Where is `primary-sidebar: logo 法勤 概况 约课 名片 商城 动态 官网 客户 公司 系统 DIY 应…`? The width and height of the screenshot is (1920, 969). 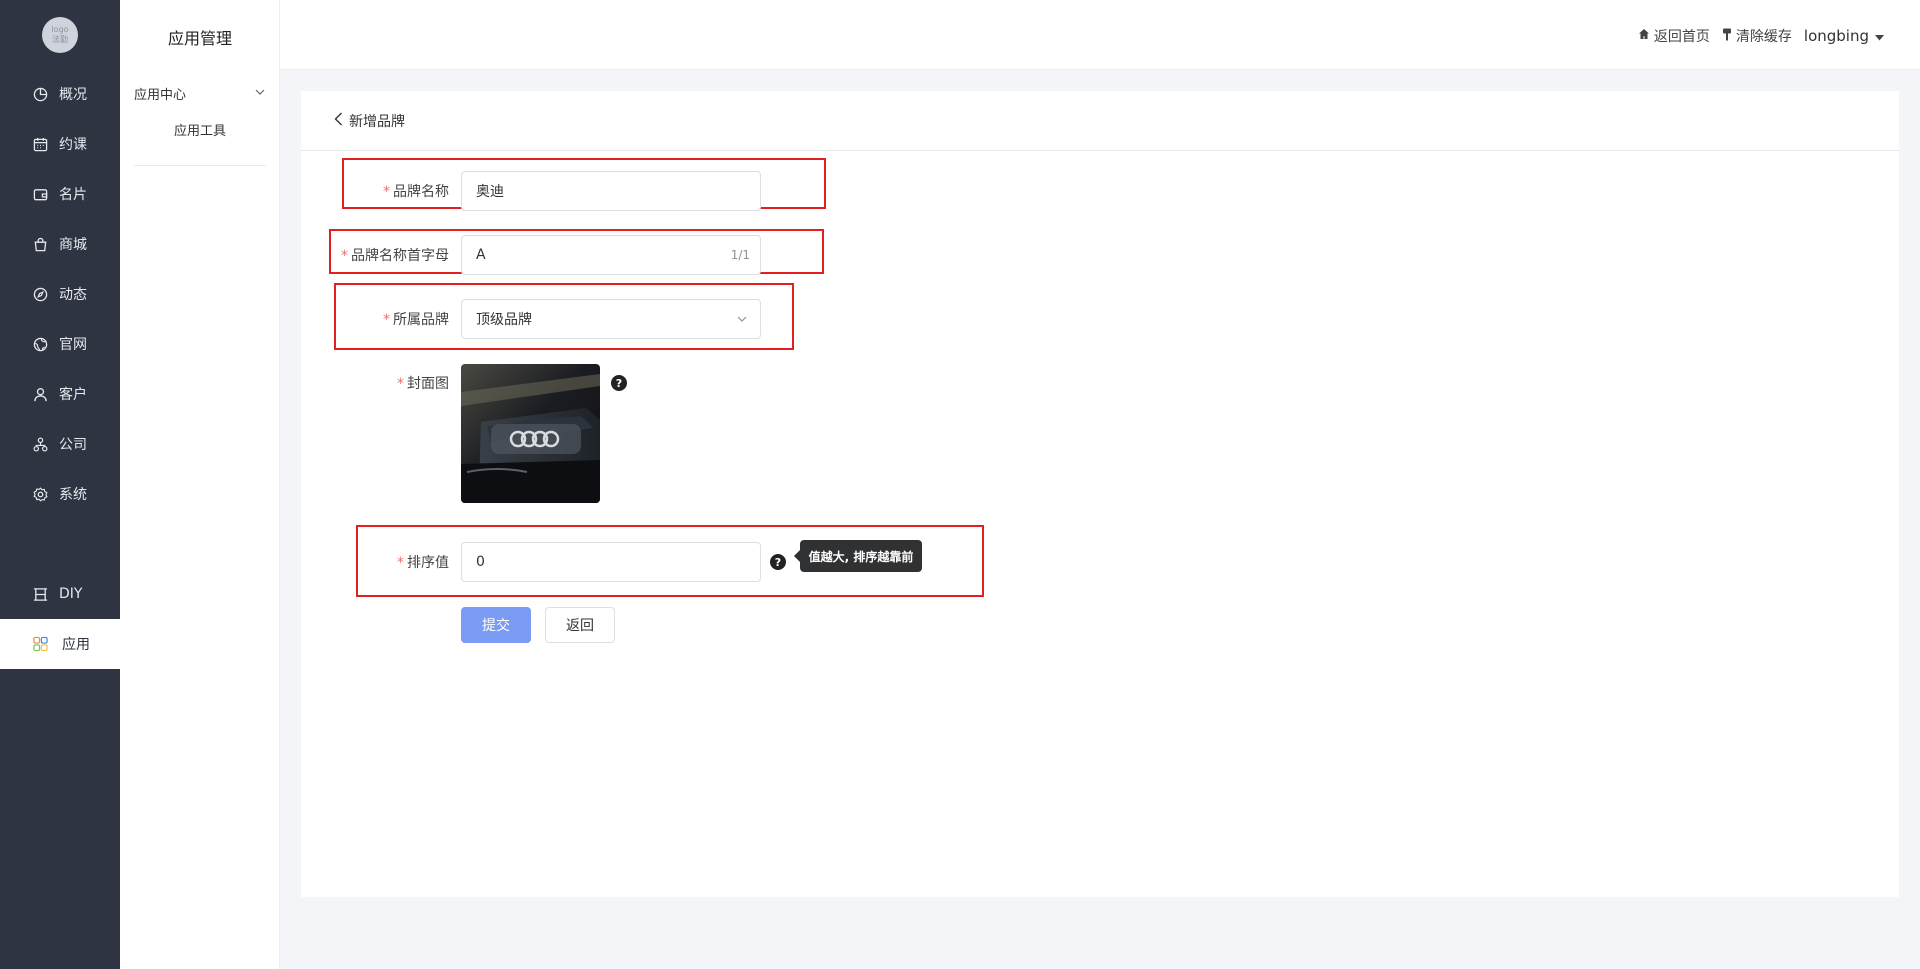 primary-sidebar: logo 法勤 概况 约课 名片 商城 动态 官网 客户 公司 系统 DIY 应… is located at coordinates (60, 484).